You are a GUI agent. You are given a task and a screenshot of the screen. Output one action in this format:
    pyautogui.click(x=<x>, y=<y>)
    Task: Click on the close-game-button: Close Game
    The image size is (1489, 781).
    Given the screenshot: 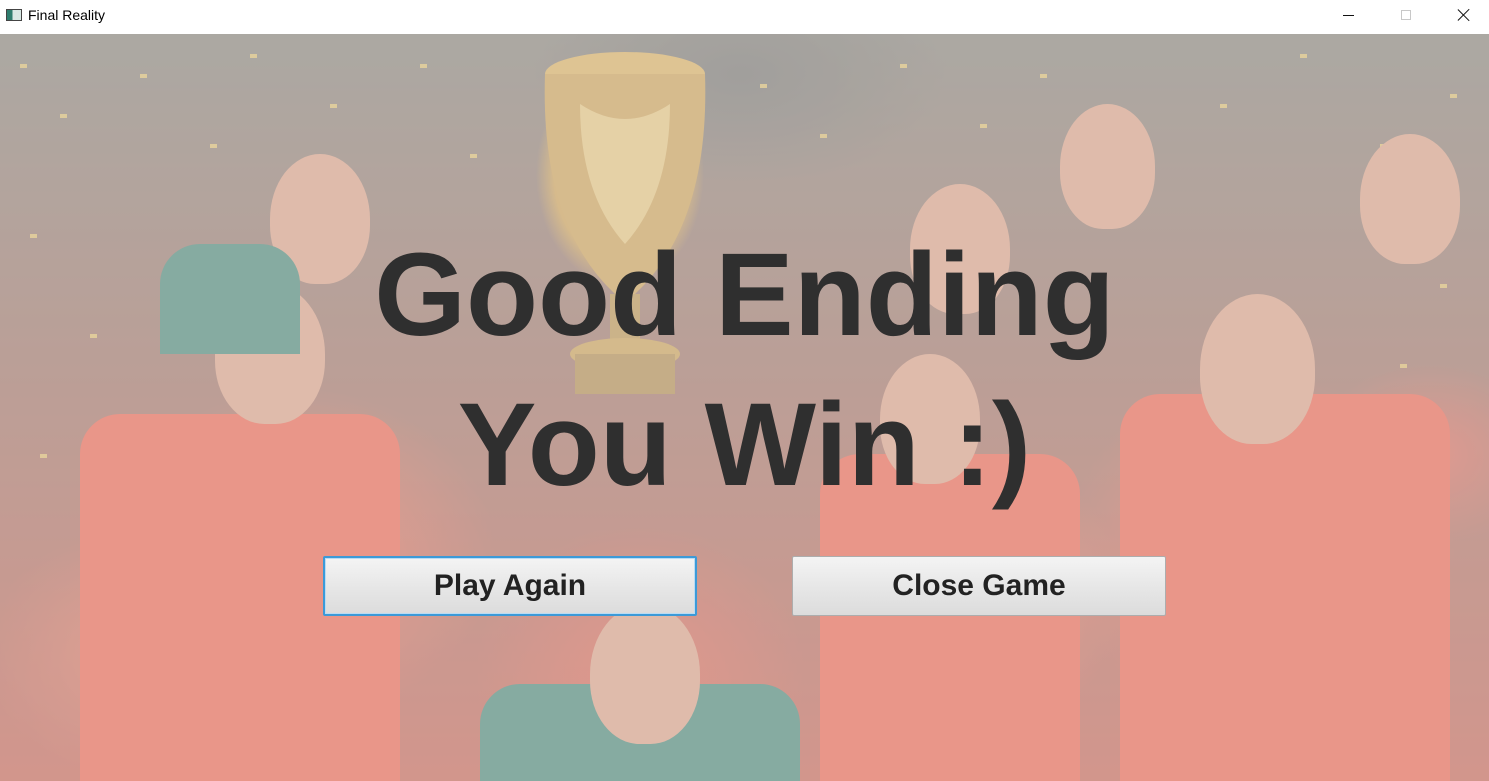 What is the action you would take?
    pyautogui.click(x=979, y=586)
    